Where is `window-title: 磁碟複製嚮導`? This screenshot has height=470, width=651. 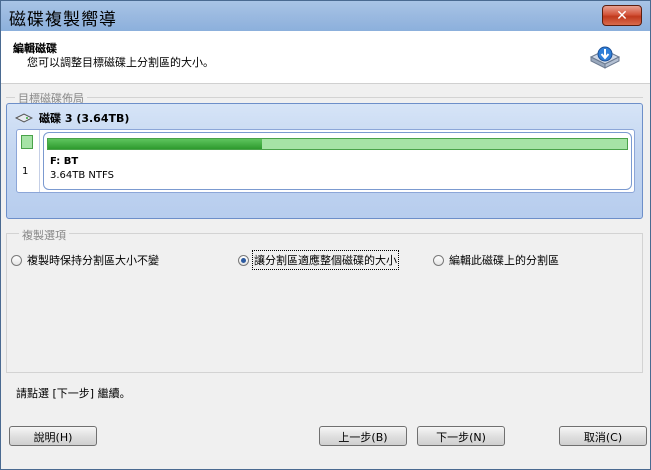
window-title: 磁碟複製嚮導 is located at coordinates (63, 20).